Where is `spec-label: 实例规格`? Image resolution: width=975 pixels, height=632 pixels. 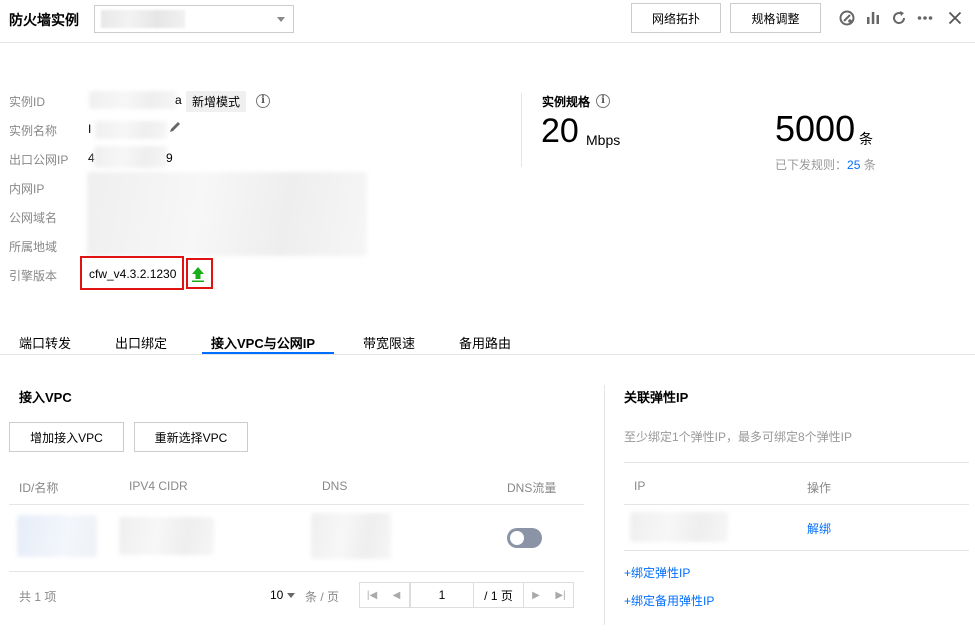
spec-label: 实例规格 is located at coordinates (566, 102).